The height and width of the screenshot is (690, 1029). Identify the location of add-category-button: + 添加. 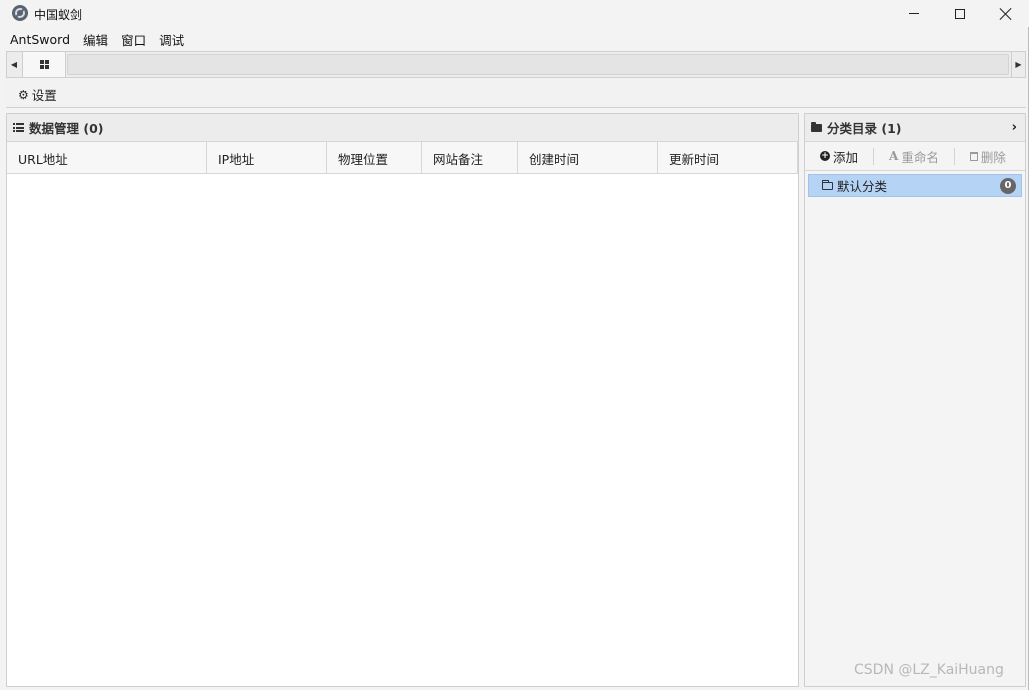
(839, 156).